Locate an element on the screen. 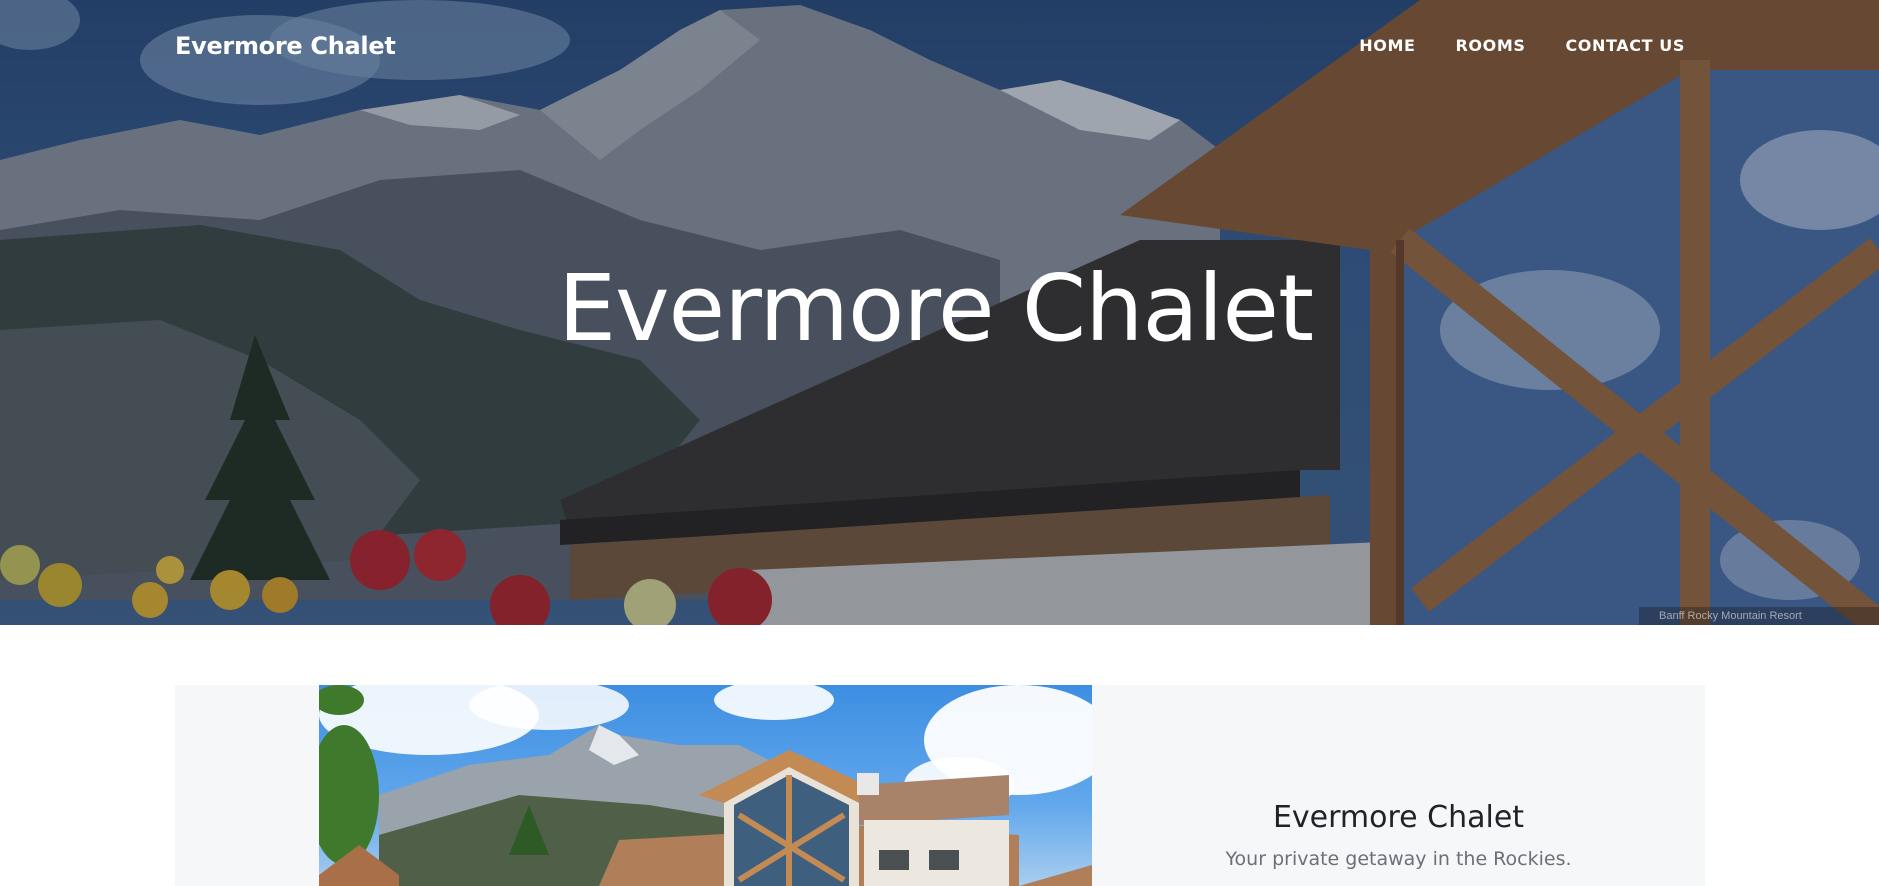  top-navbar: Evermore Chalet HOME ROOMS CONTACT US is located at coordinates (939, 47).